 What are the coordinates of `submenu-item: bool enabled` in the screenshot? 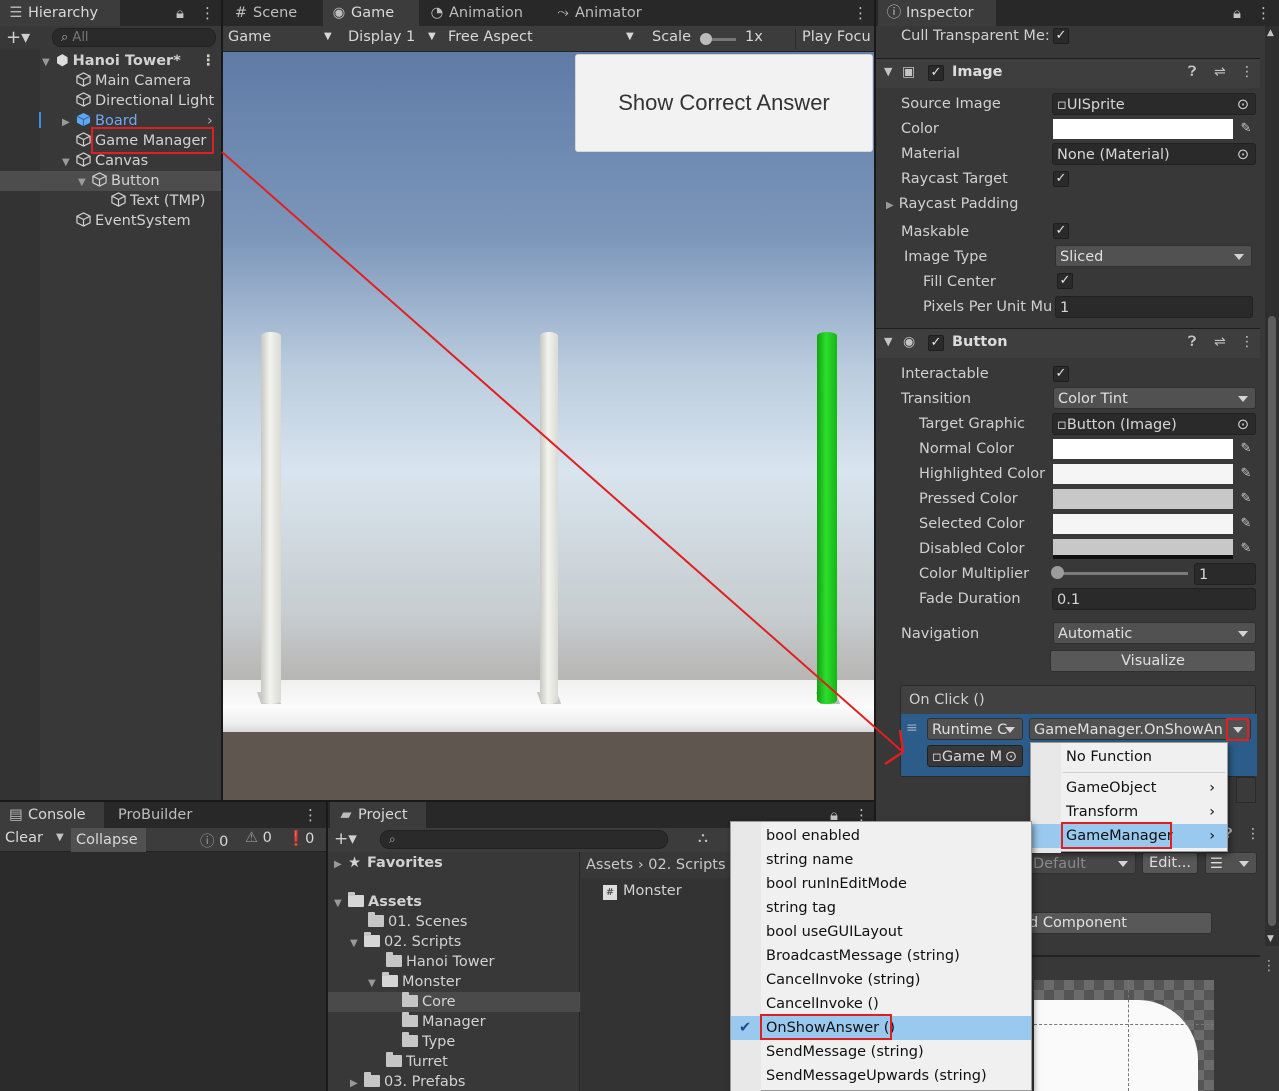 It's located at (881, 836).